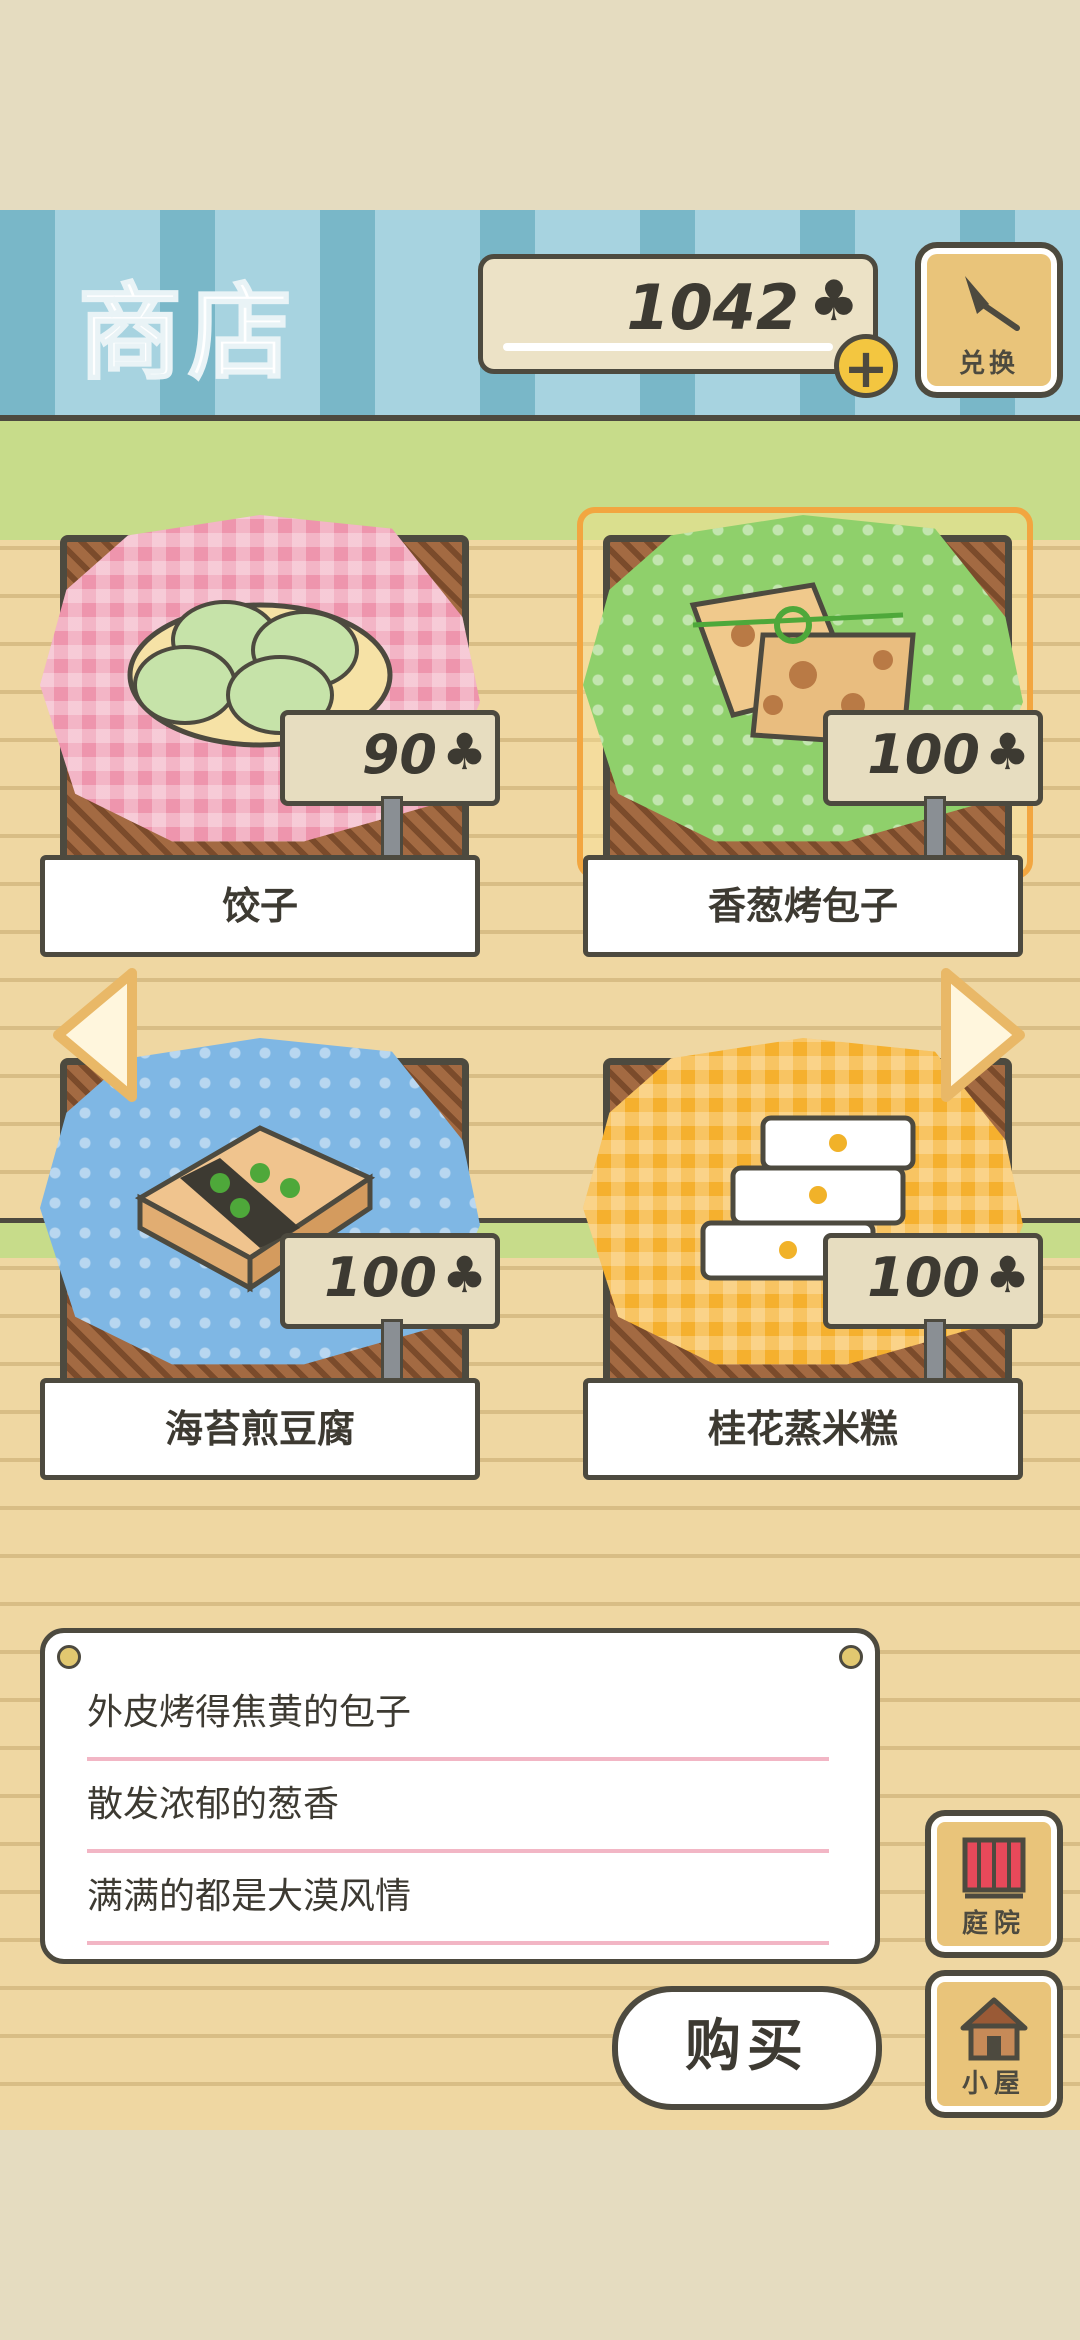  I want to click on page-title: 商店, so click(188, 333).